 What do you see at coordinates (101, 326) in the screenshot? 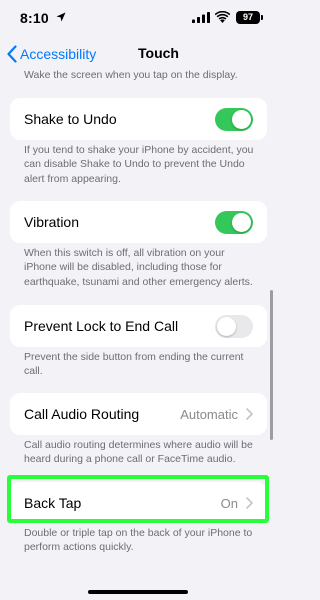
I see `prevent-lock-label: Prevent Lock to End Call` at bounding box center [101, 326].